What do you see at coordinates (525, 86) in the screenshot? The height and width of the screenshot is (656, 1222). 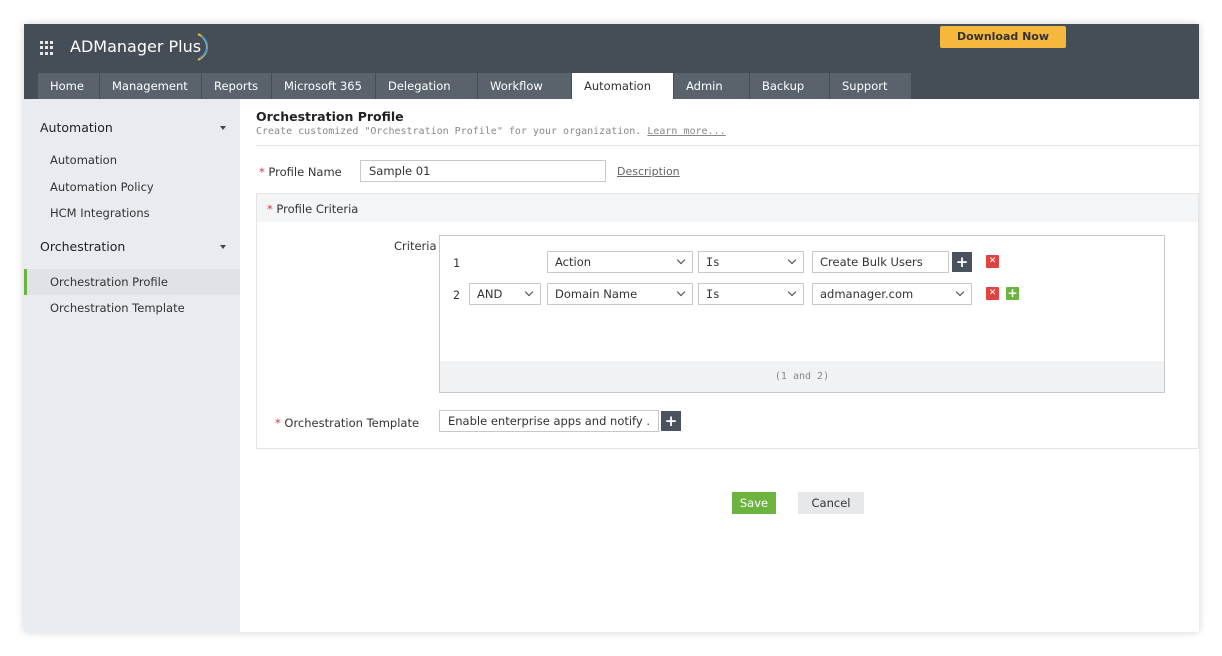 I see `tab-workflow: Workflow` at bounding box center [525, 86].